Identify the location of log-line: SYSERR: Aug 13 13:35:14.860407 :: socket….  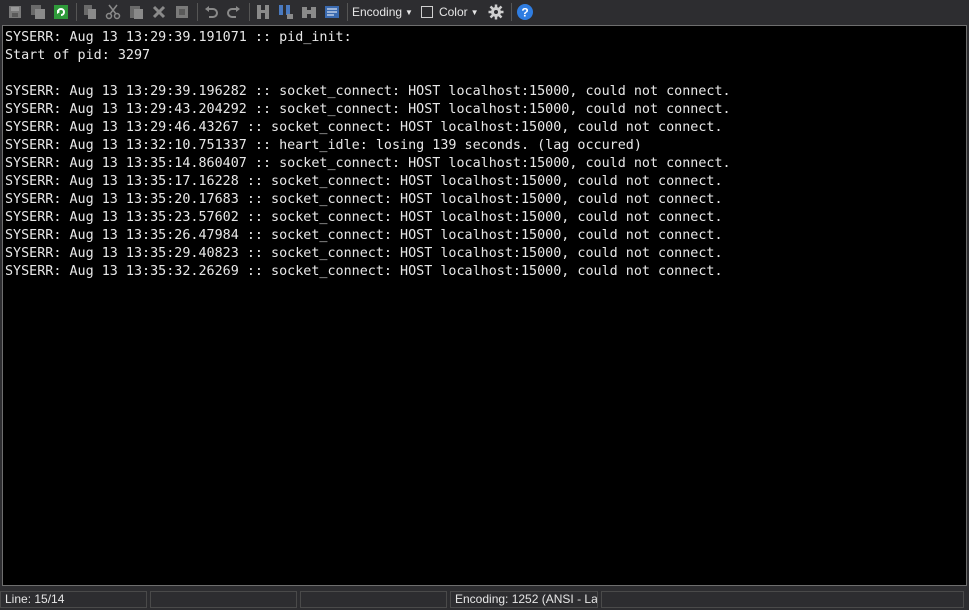
(368, 163).